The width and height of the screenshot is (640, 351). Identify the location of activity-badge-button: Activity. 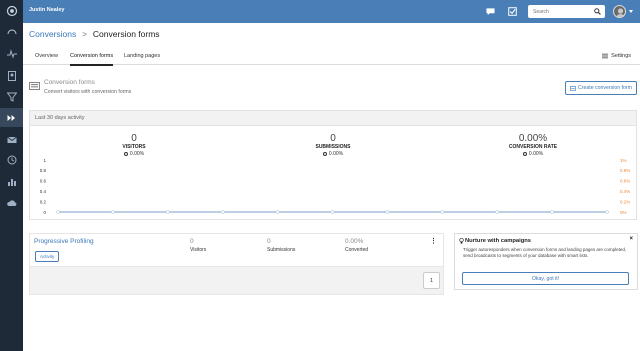
(47, 256).